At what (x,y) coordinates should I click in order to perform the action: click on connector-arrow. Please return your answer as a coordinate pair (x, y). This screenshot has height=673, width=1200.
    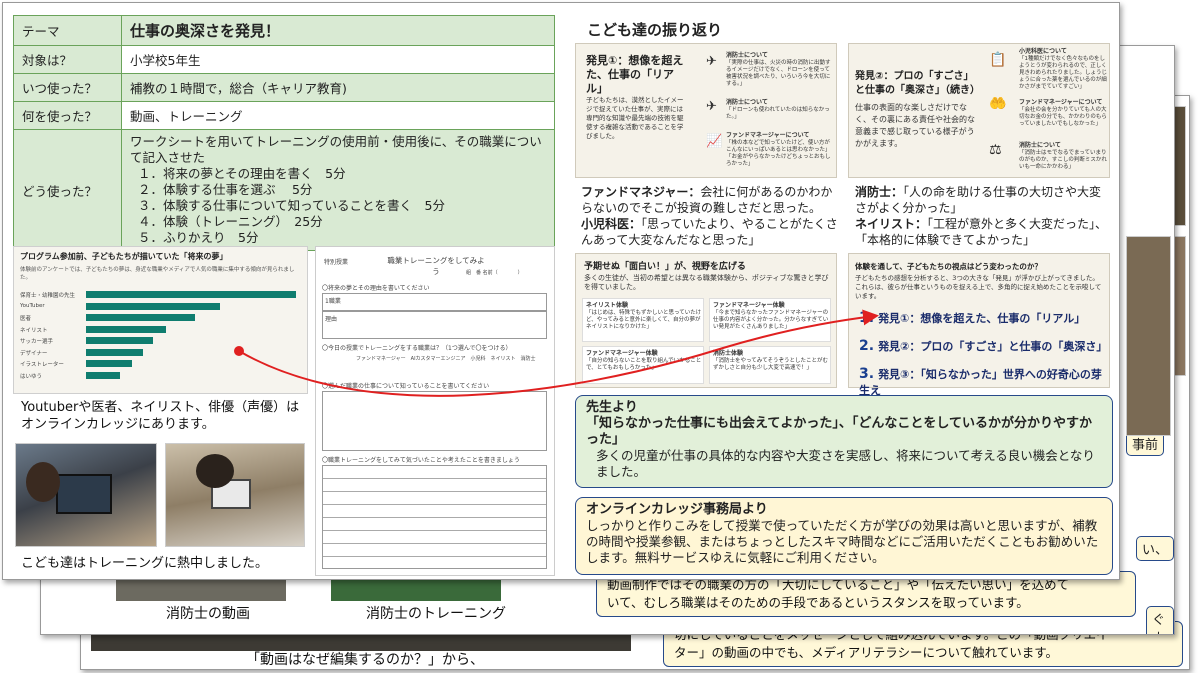
    Looking at the image, I should click on (556, 353).